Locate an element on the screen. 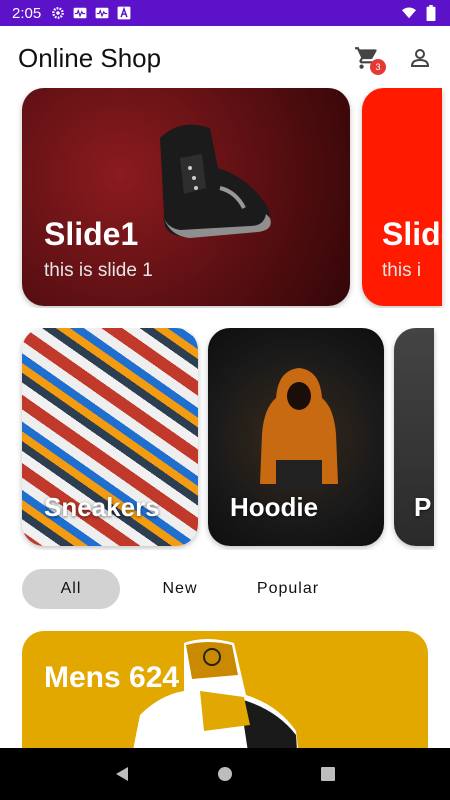 This screenshot has width=450, height=800. hoodie-person-image is located at coordinates (299, 429).